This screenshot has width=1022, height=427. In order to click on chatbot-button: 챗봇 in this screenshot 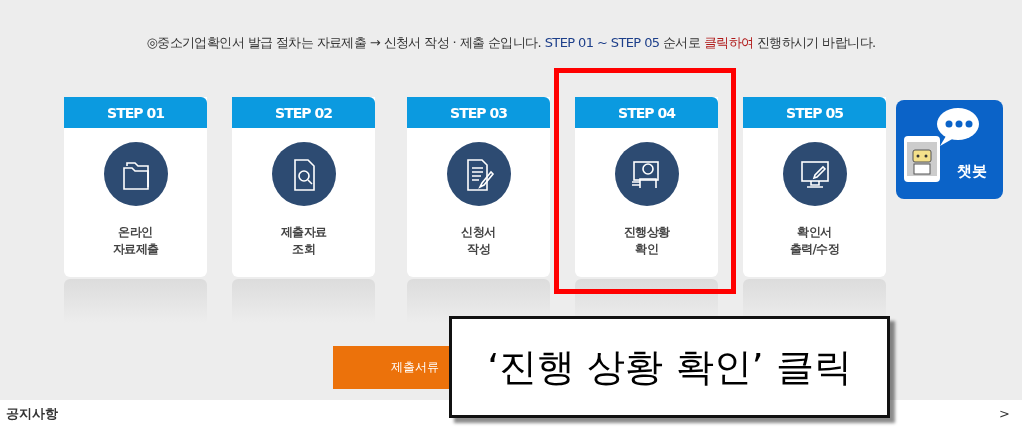, I will do `click(949, 149)`.